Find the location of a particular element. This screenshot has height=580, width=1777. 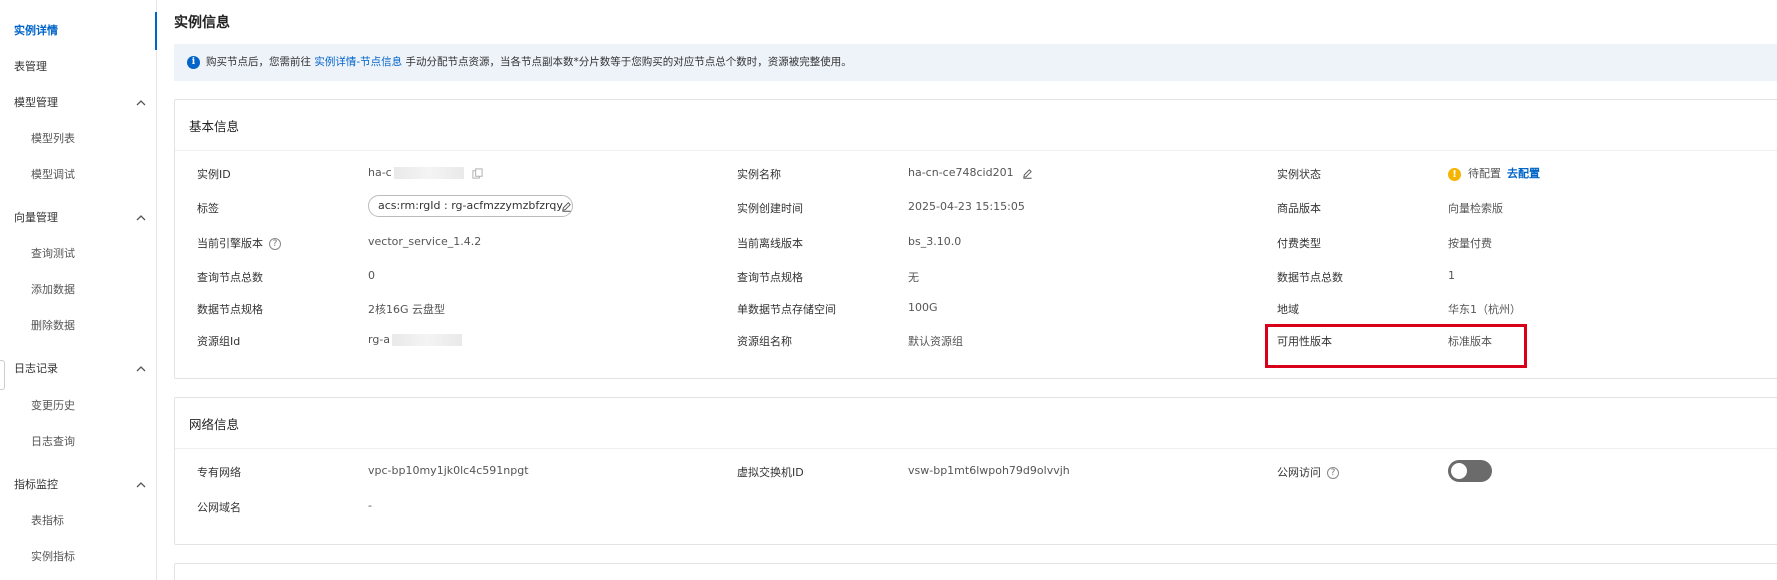

query-nodes-label: 查询节点总数 is located at coordinates (230, 277).